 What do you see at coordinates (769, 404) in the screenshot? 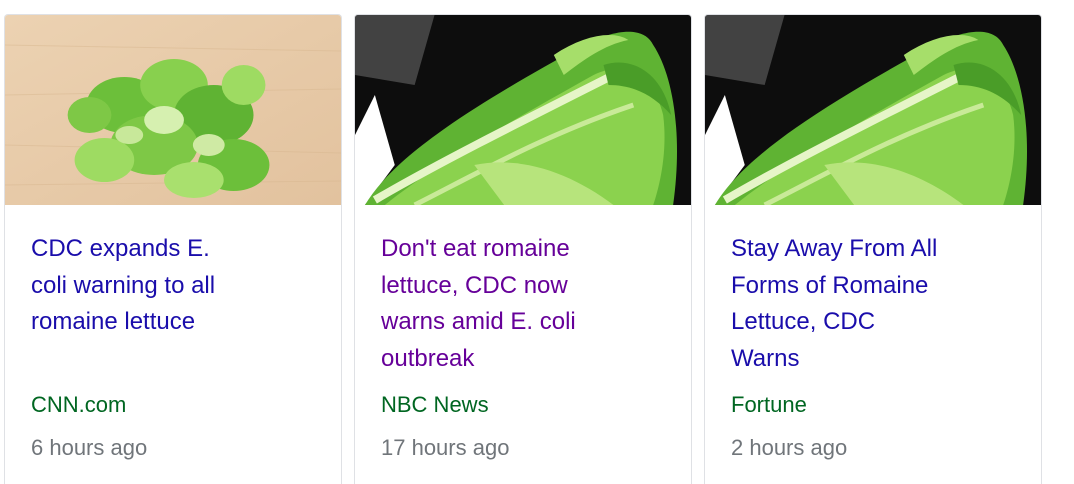
I see `news-source: Fortune` at bounding box center [769, 404].